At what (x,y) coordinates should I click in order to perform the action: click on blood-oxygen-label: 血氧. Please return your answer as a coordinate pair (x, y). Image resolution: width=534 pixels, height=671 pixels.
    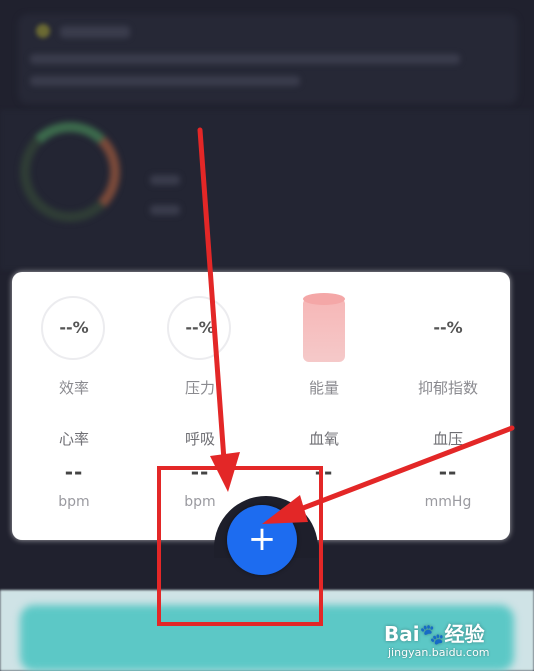
    Looking at the image, I should click on (324, 438).